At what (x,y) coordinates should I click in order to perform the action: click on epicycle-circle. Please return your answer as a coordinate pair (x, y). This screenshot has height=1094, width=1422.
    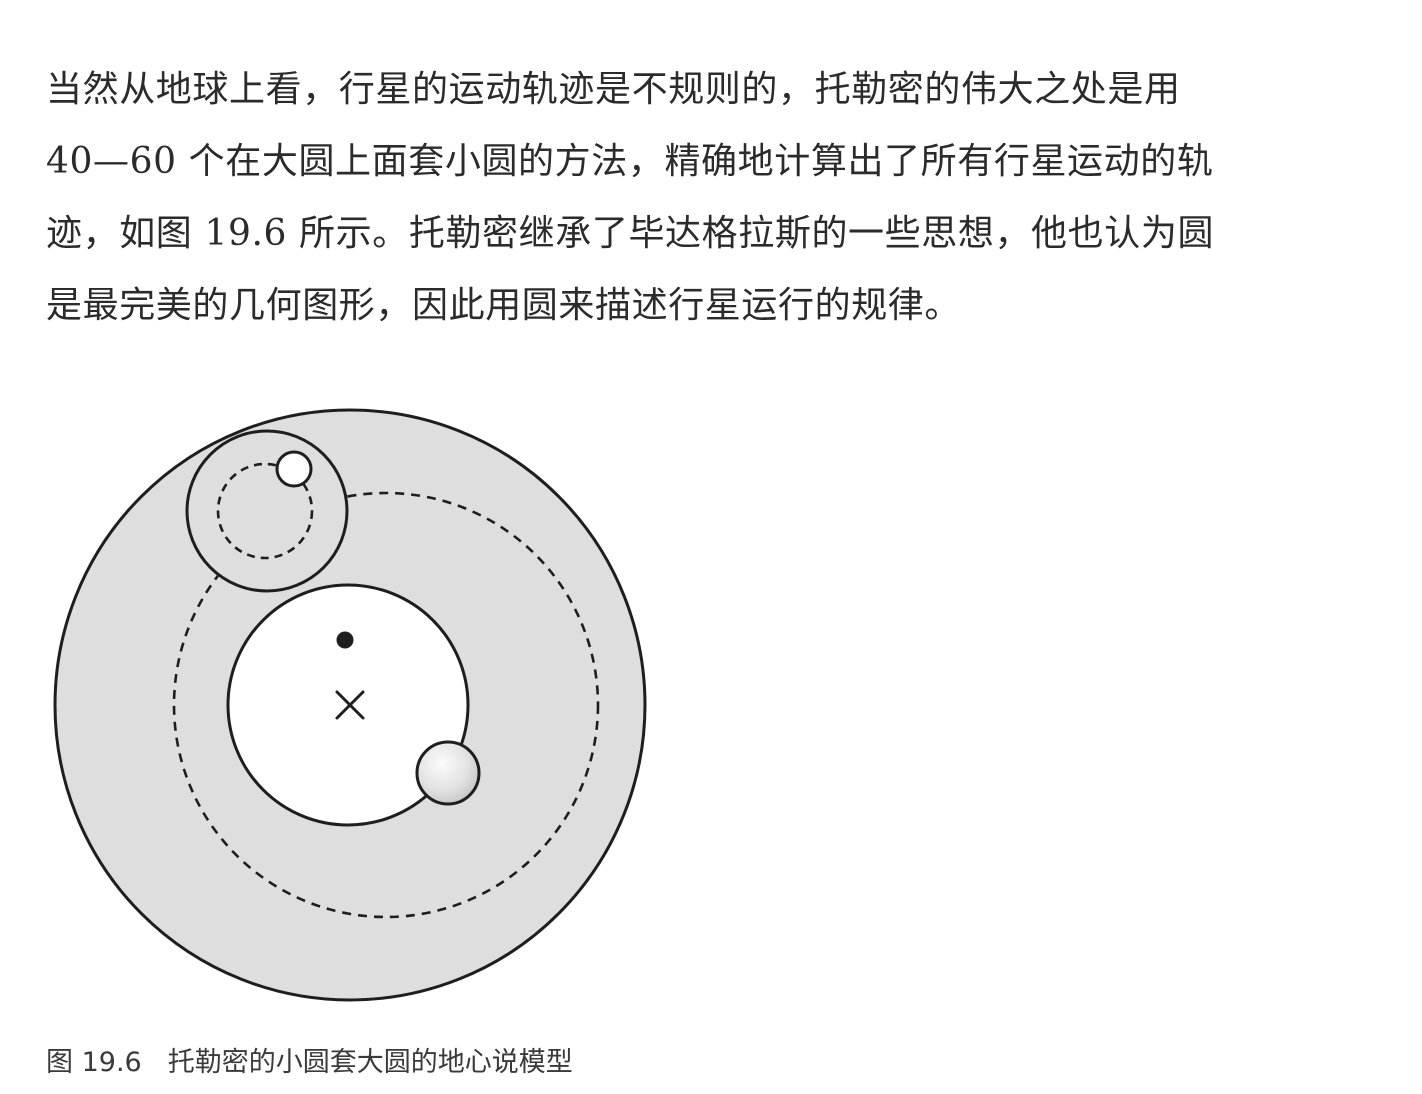
    Looking at the image, I should click on (267, 511).